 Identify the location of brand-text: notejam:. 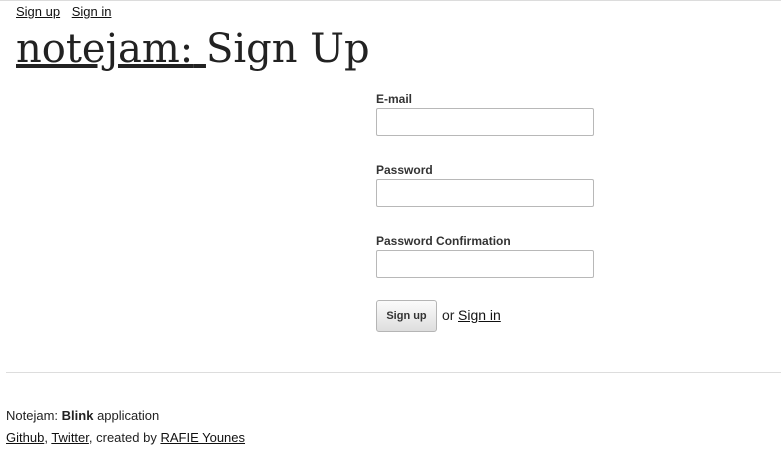
(105, 49).